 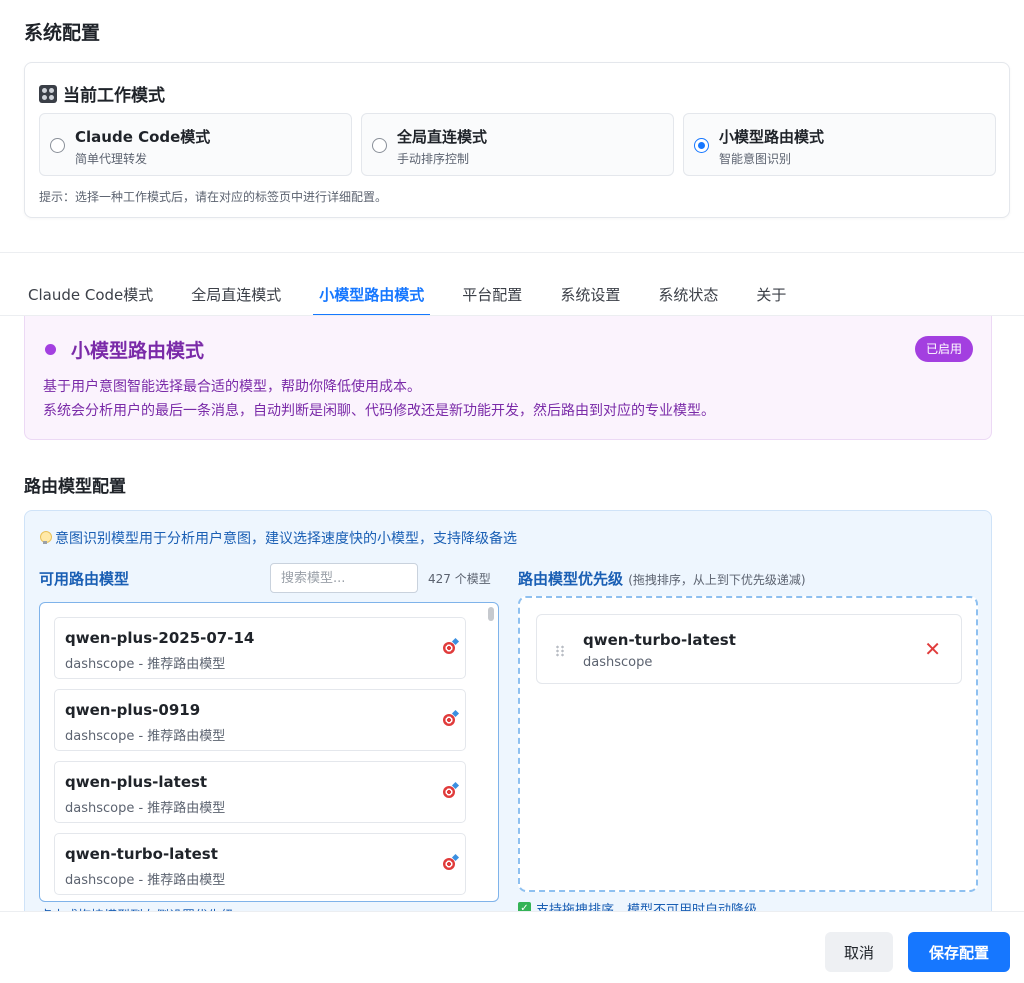 What do you see at coordinates (379, 145) in the screenshot?
I see `radio-global-direct` at bounding box center [379, 145].